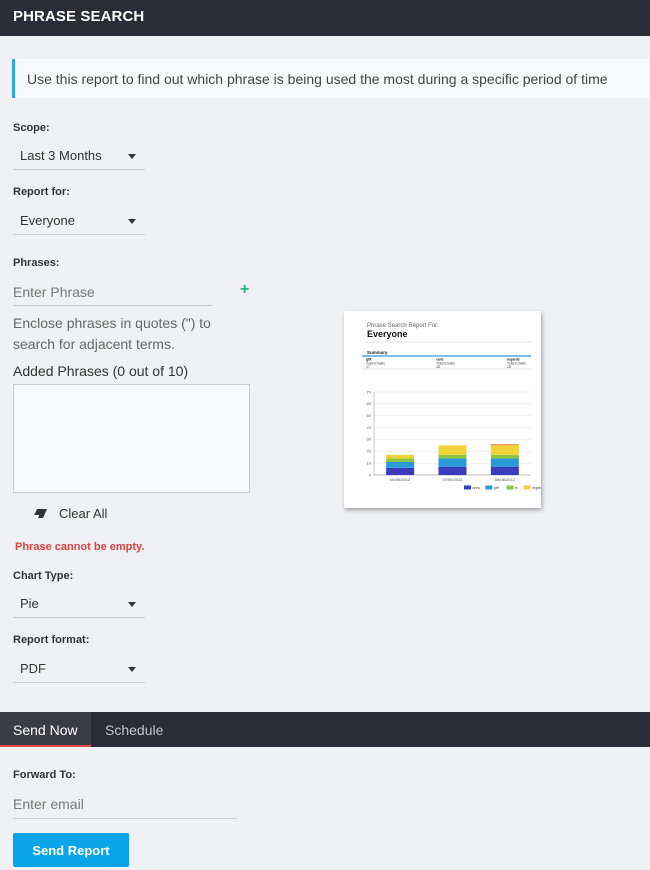  Describe the element at coordinates (452, 479) in the screenshot. I see `x-tick-label: 07/06/2012` at that location.